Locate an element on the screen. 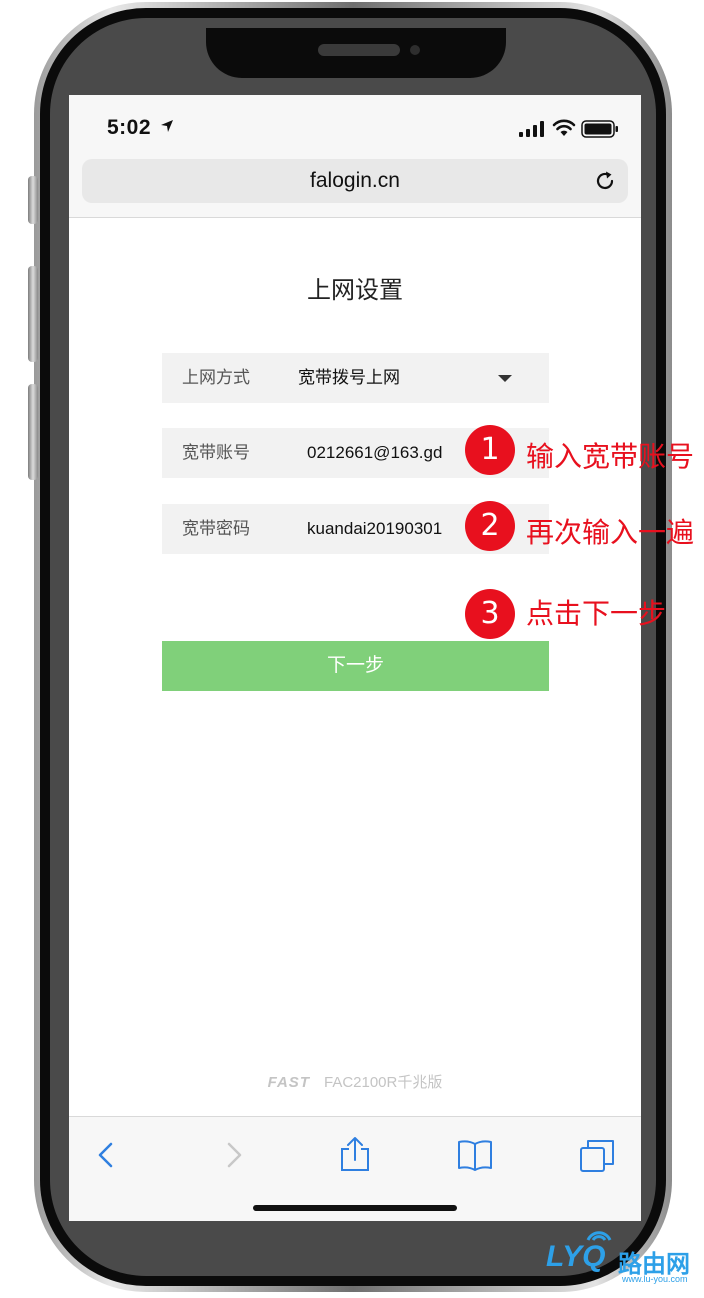 The image size is (704, 1298). signal-waves-icon is located at coordinates (599, 1236).